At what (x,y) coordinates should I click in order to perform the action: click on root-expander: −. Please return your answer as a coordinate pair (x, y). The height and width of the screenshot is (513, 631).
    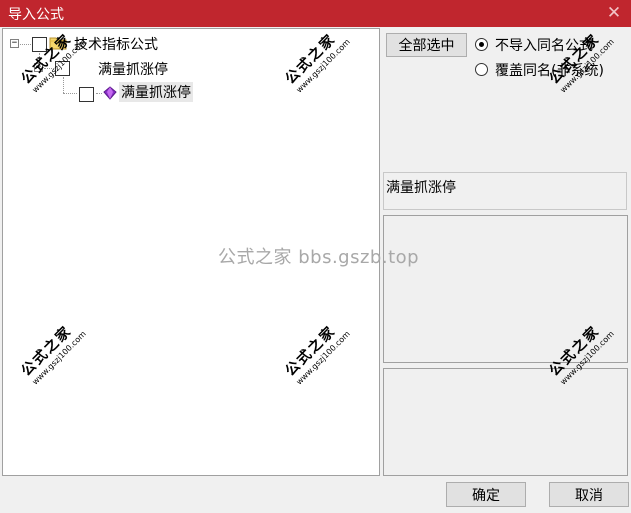
    Looking at the image, I should click on (14, 43).